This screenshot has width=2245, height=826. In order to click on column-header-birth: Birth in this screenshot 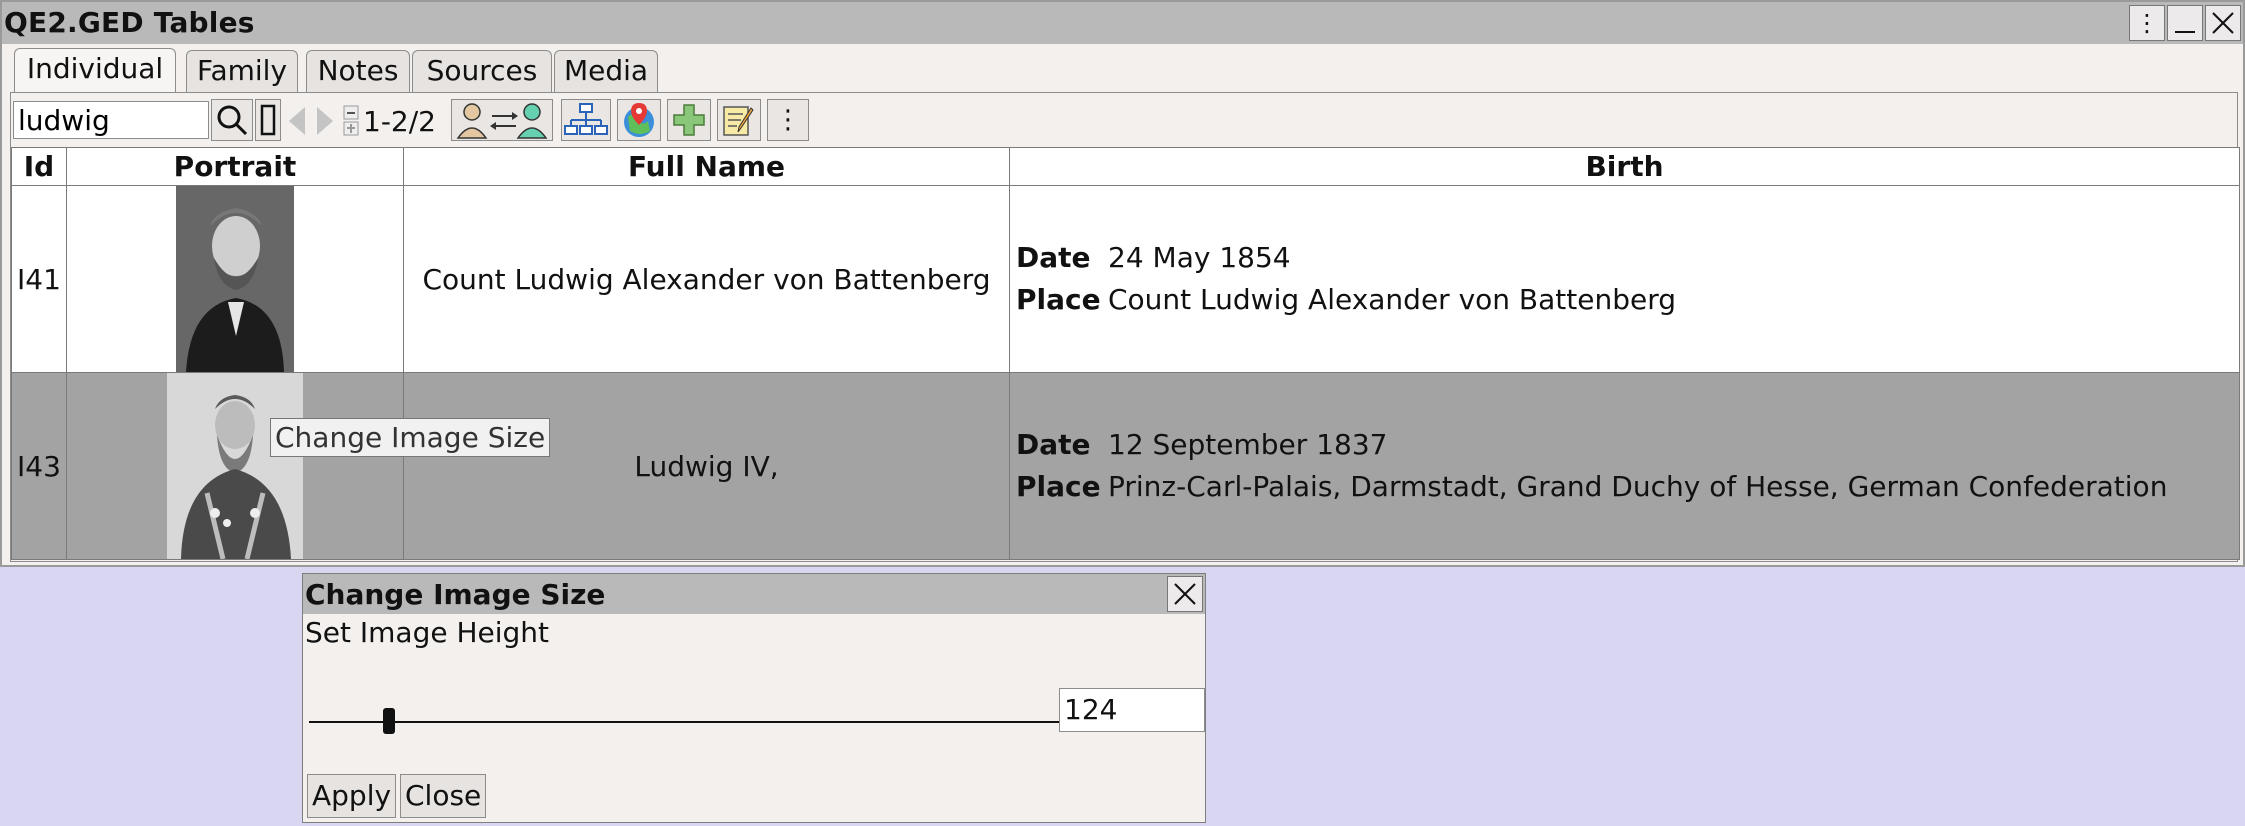, I will do `click(1624, 166)`.